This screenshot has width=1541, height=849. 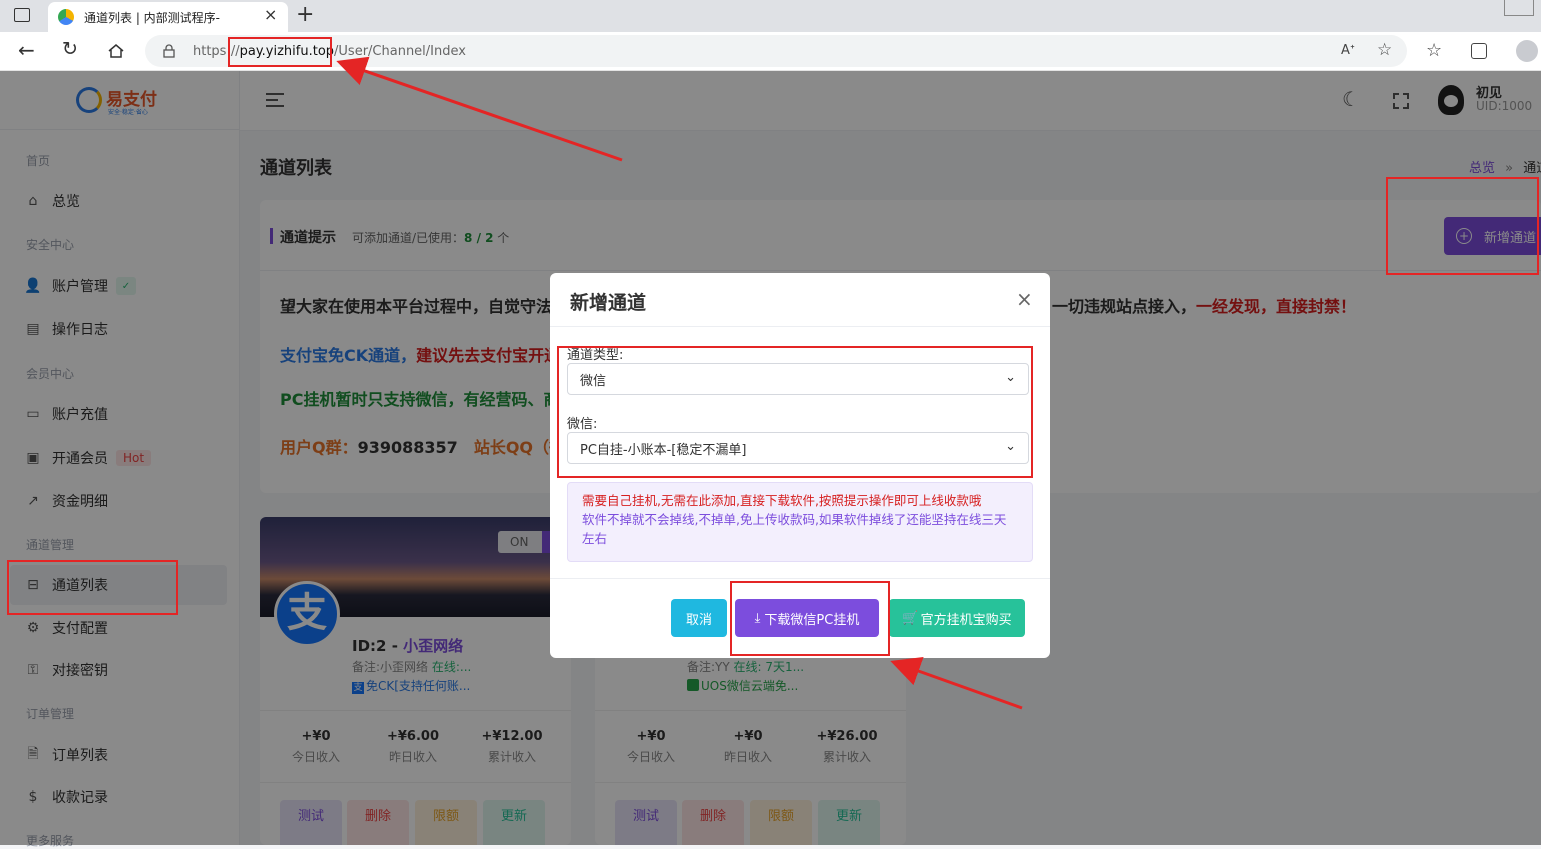 I want to click on browser-tab: 通道列表 | 内部测试程序- ×, so click(x=168, y=17).